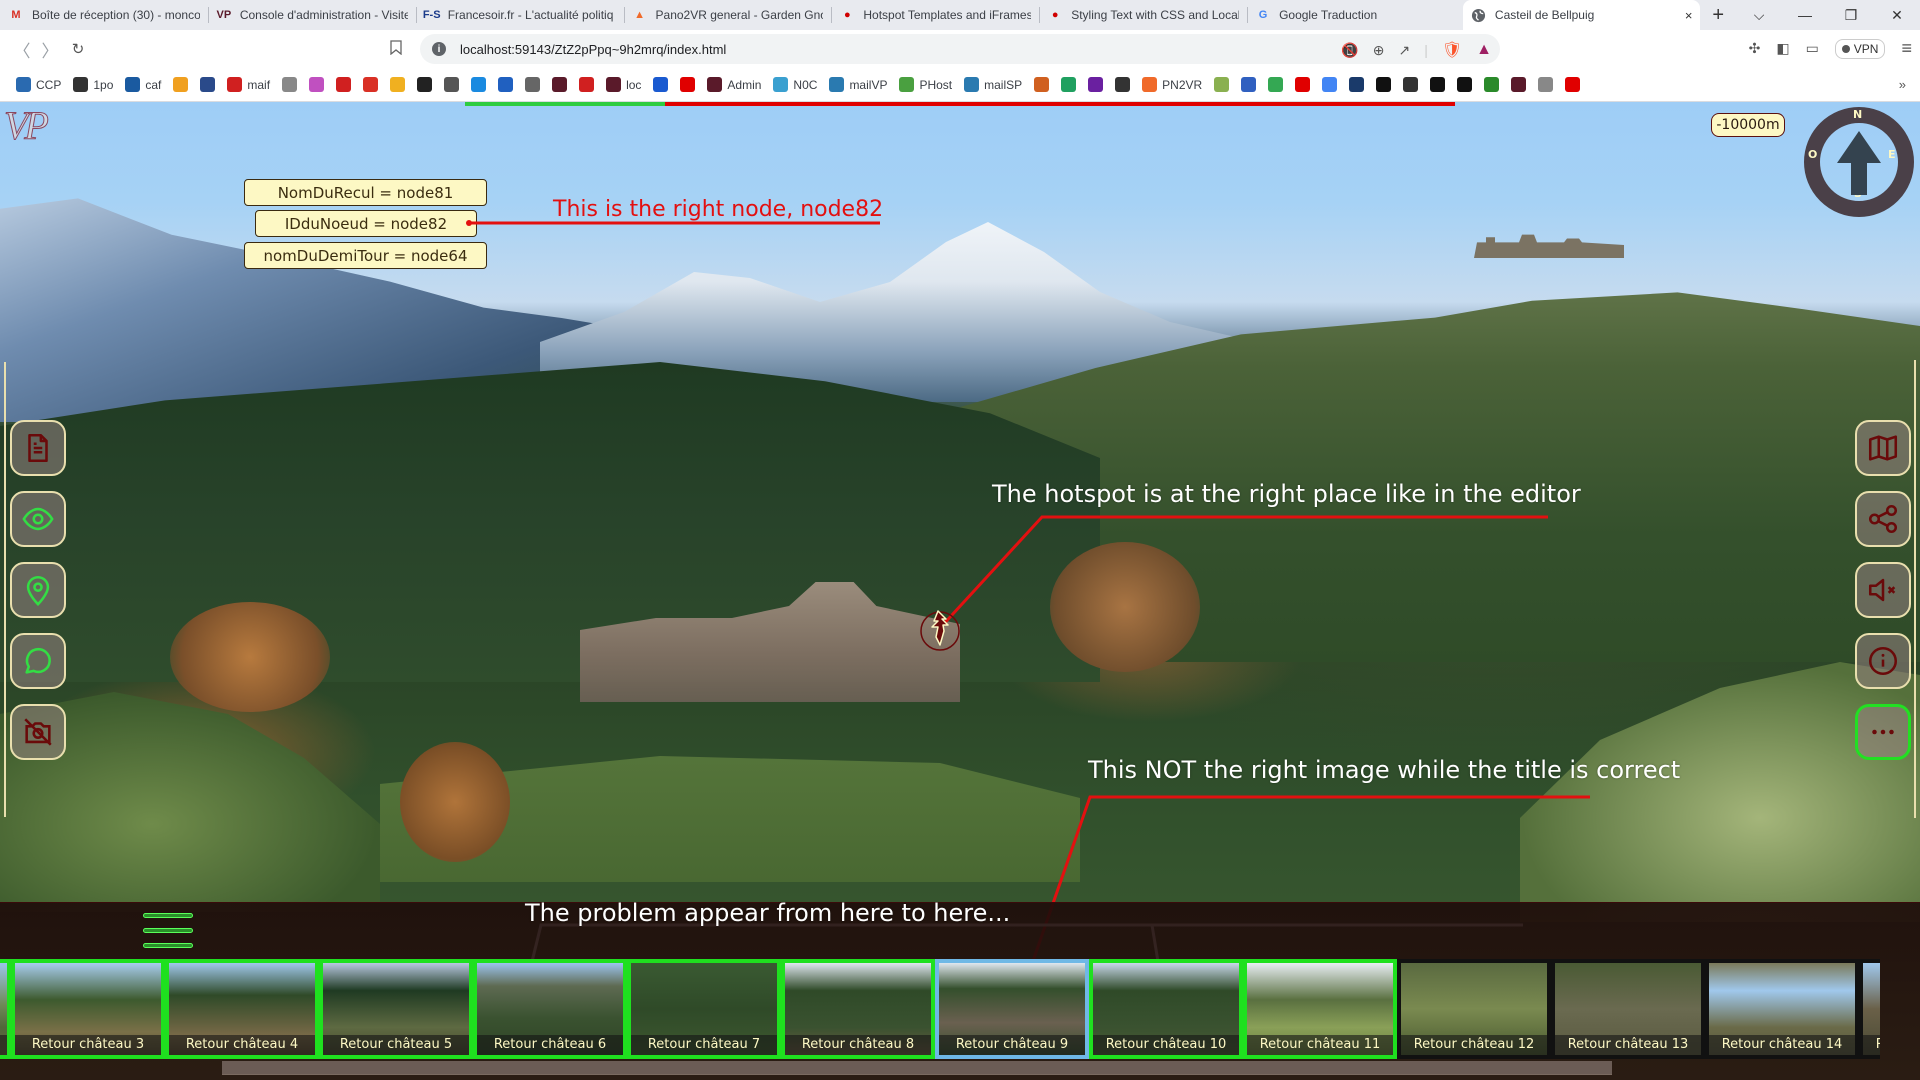  I want to click on bookmark-item: mailSP, so click(993, 84).